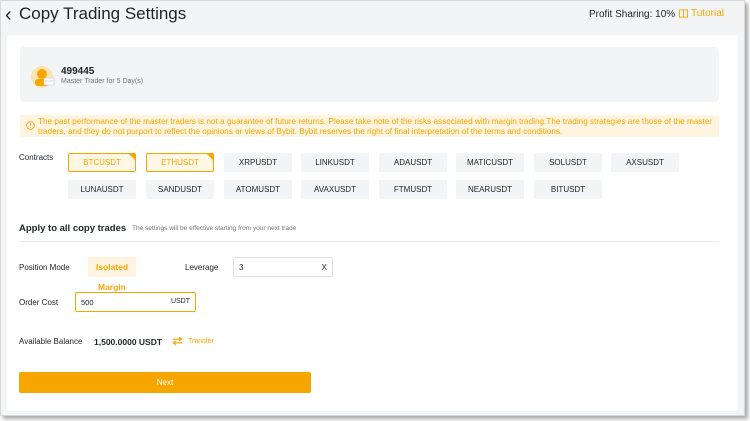  Describe the element at coordinates (44, 267) in the screenshot. I see `position-mode-label: Position Mode` at that location.